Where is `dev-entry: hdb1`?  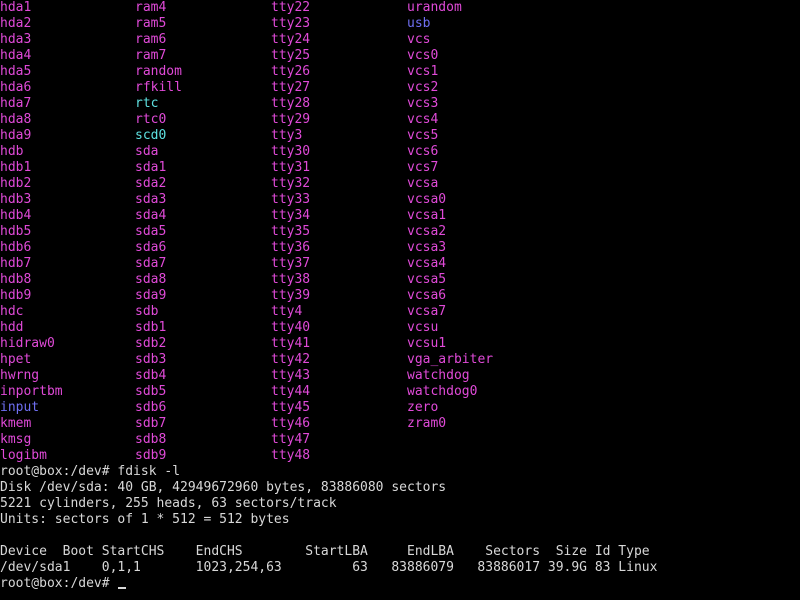 dev-entry: hdb1 is located at coordinates (16, 167).